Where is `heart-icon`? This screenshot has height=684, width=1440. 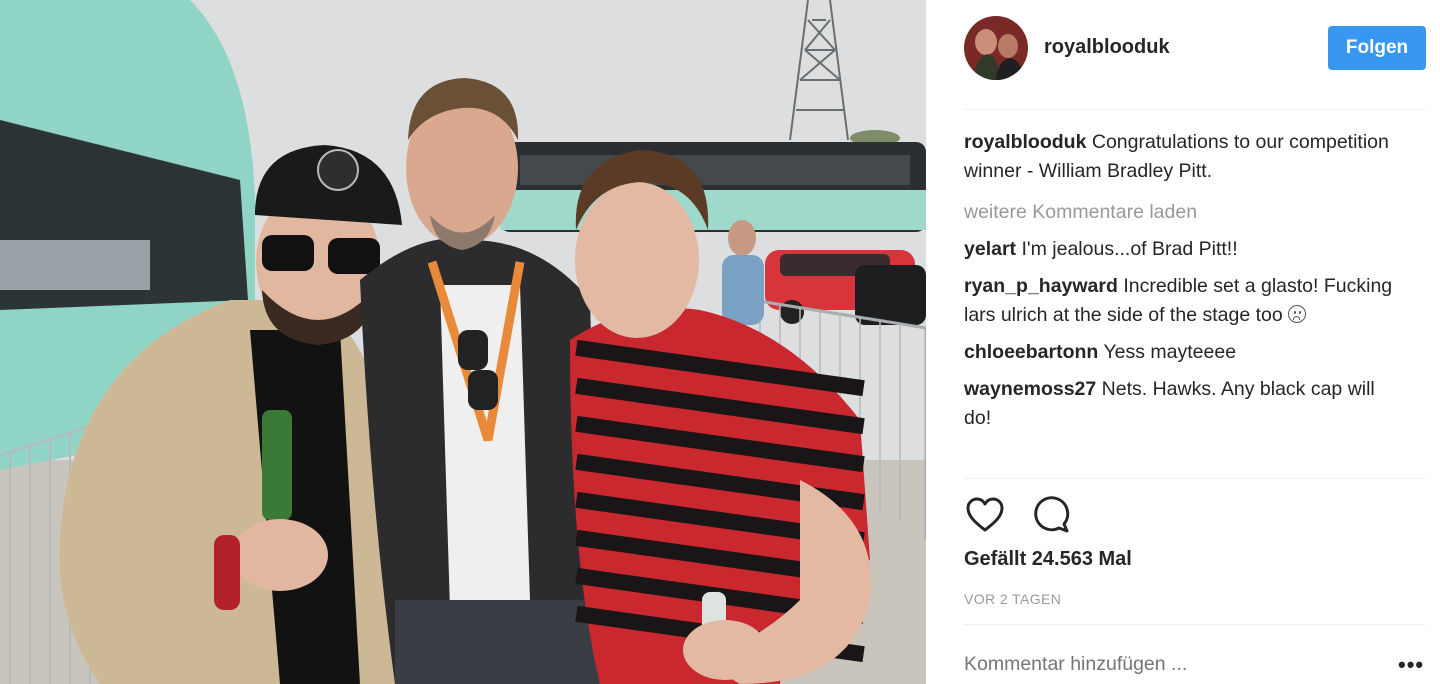 heart-icon is located at coordinates (985, 514).